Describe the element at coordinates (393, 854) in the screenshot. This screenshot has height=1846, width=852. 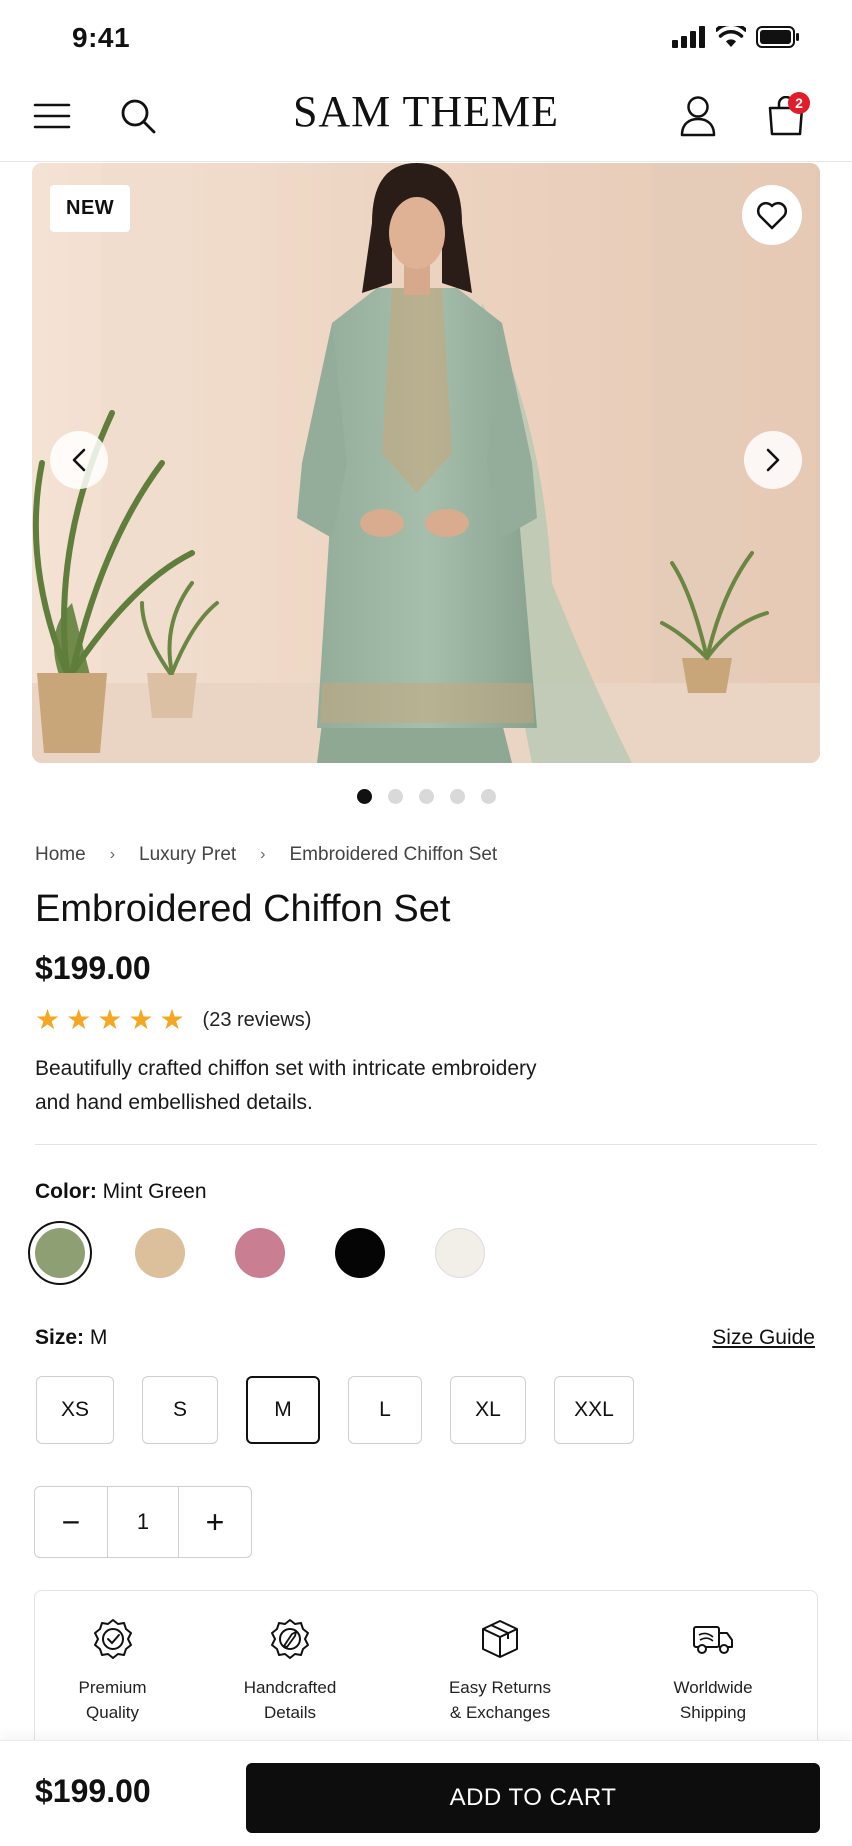
I see `breadcrumb-current: Embroidered Chiffon Set` at that location.